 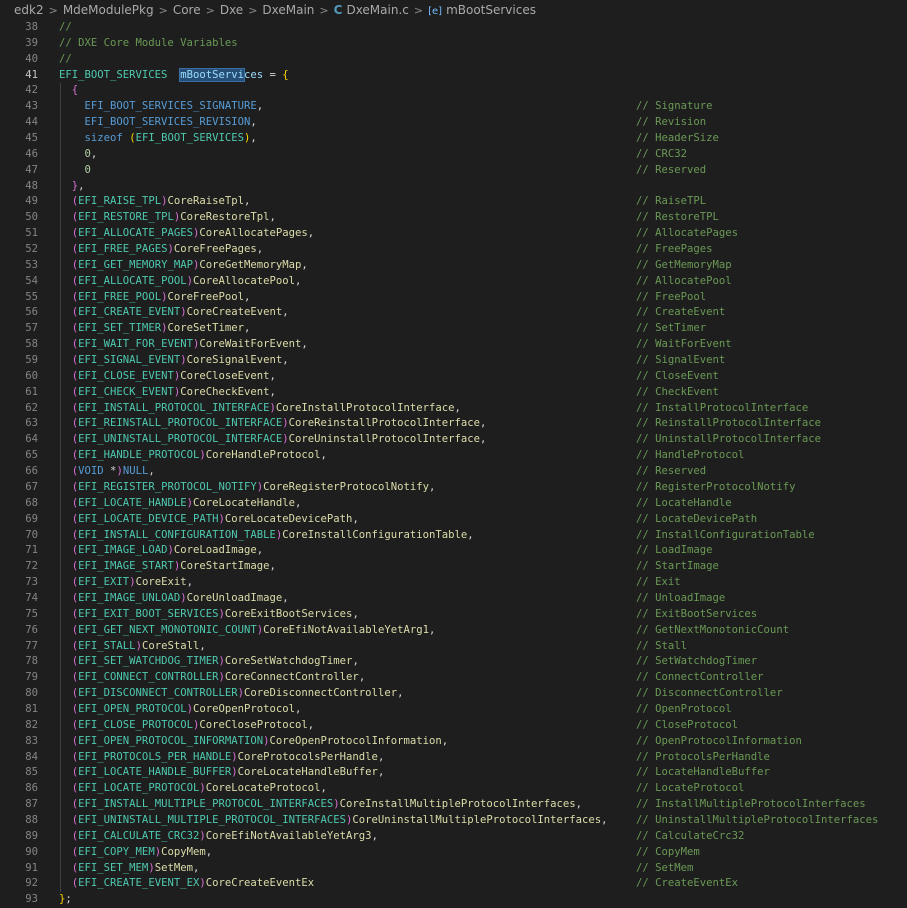 I want to click on line-number: 52, so click(x=31, y=249).